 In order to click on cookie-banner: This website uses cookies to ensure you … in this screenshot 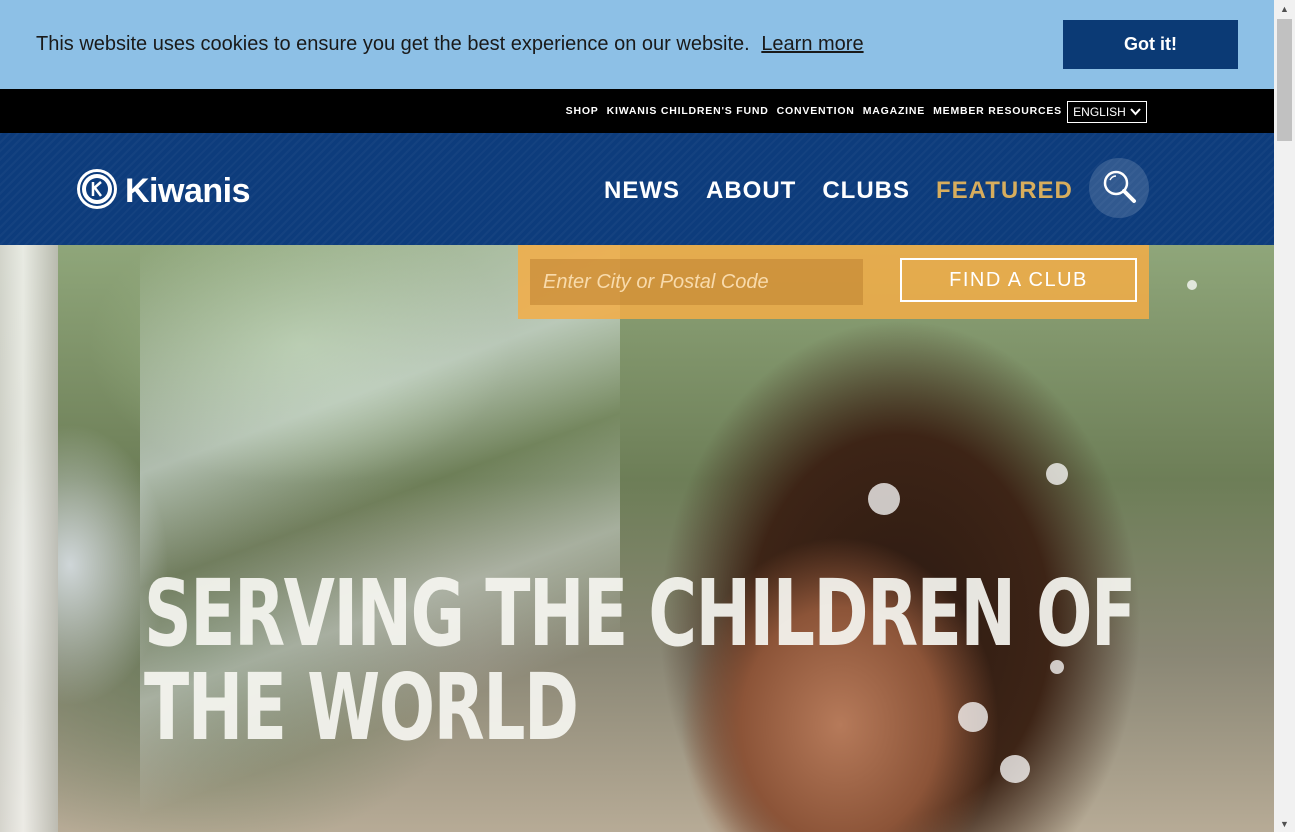, I will do `click(637, 44)`.